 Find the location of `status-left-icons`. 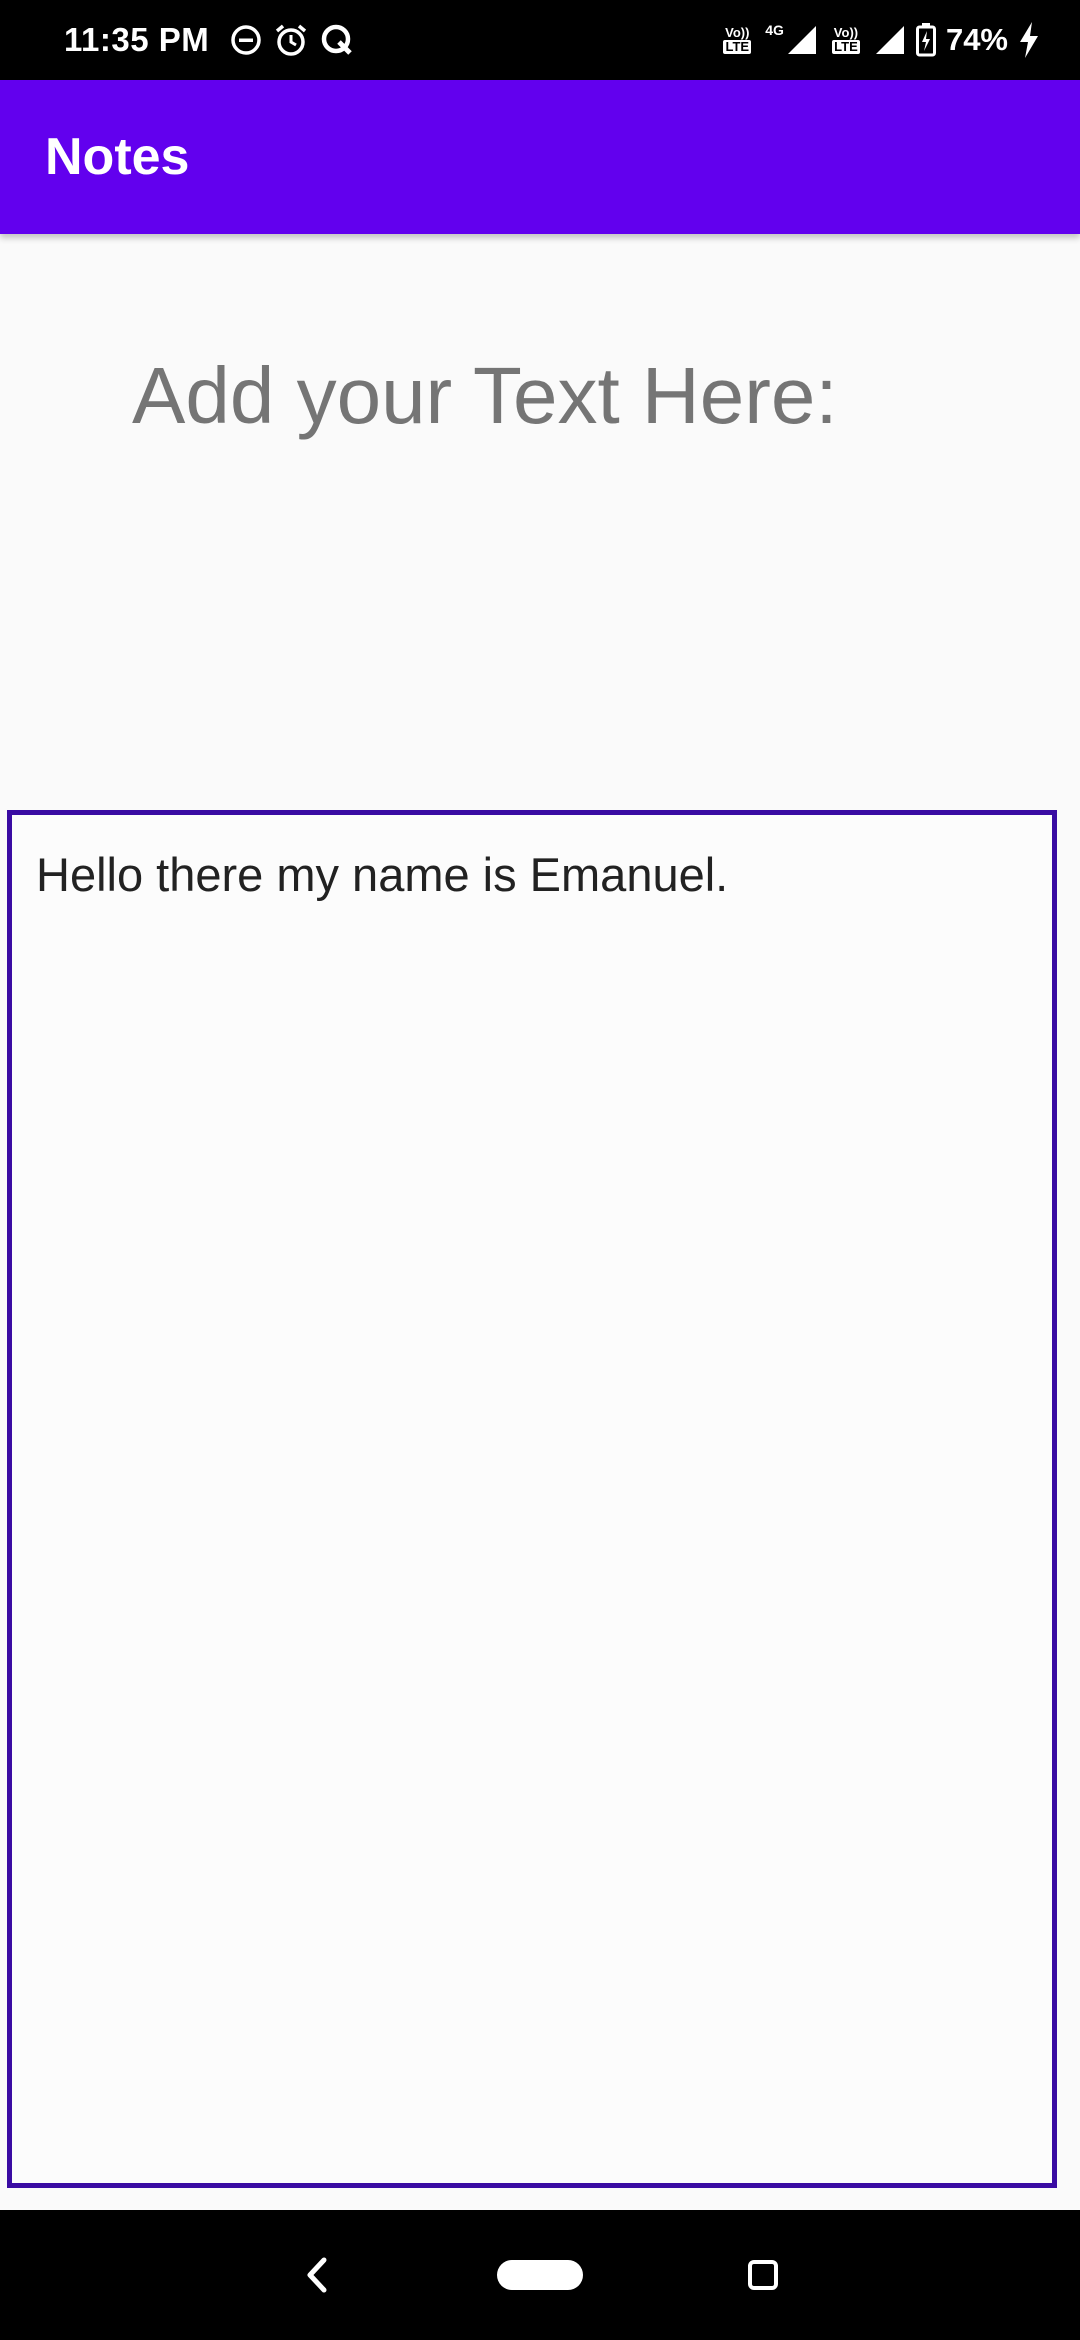

status-left-icons is located at coordinates (292, 40).